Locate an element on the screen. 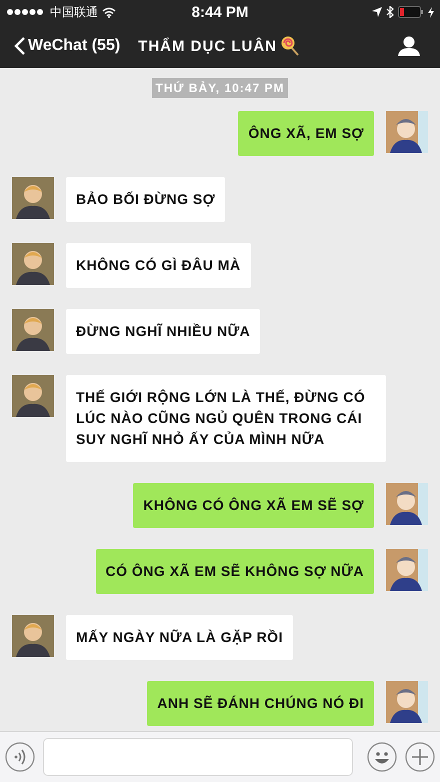 The width and height of the screenshot is (440, 782). back-chevron-icon is located at coordinates (20, 46).